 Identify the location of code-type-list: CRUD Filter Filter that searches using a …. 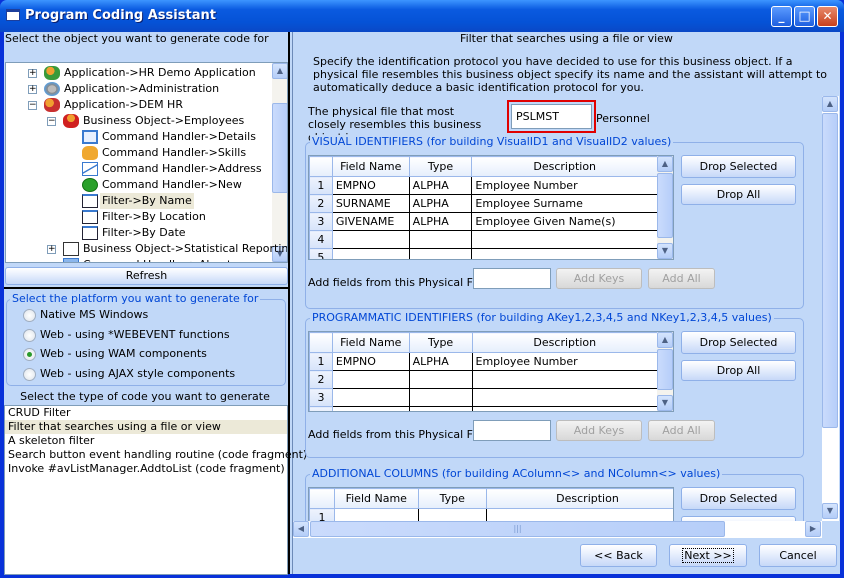
(155, 490).